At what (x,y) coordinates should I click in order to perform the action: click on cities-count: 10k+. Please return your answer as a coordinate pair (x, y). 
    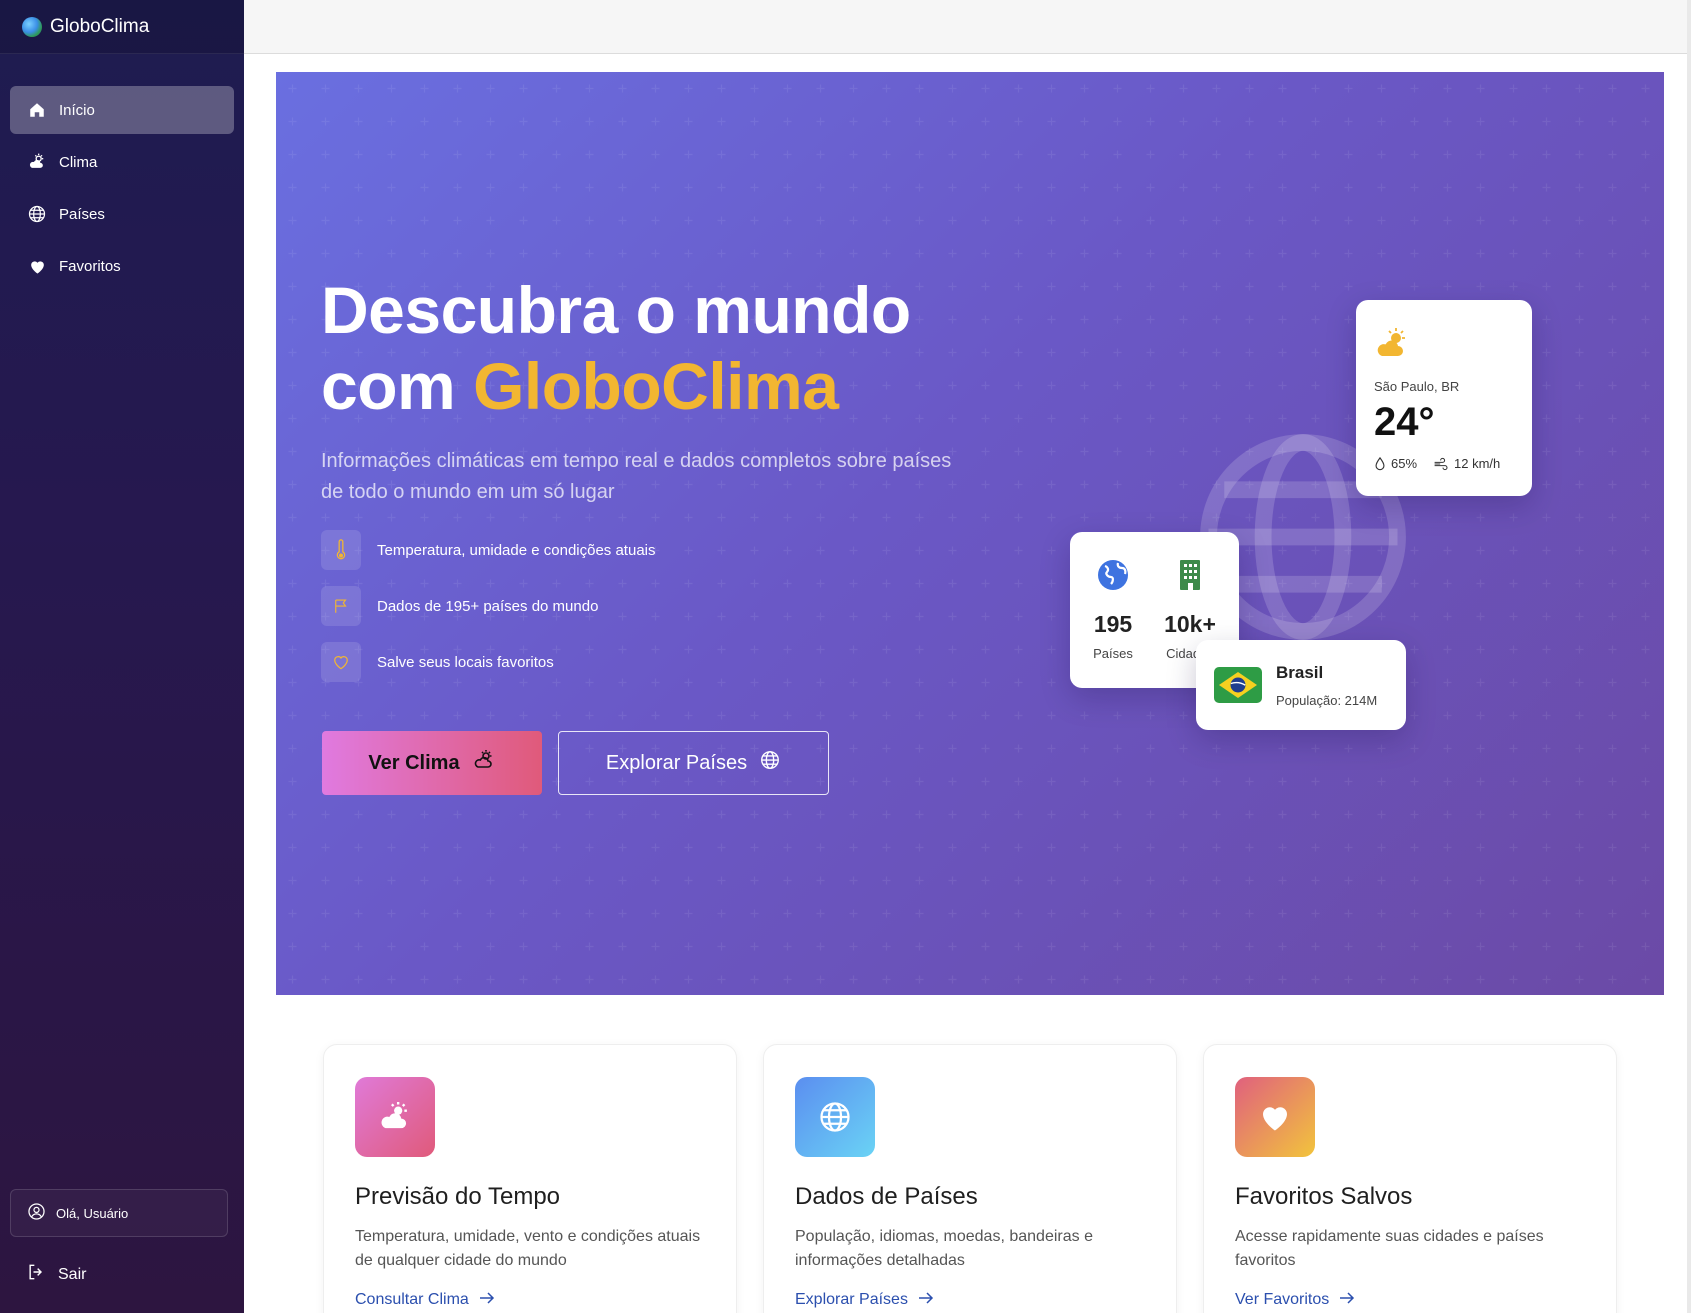
    Looking at the image, I should click on (1190, 624).